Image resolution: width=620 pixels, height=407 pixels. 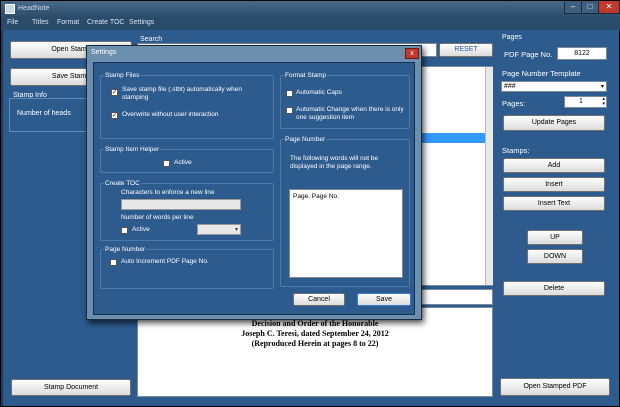 I want to click on up-button: UP, so click(x=555, y=237).